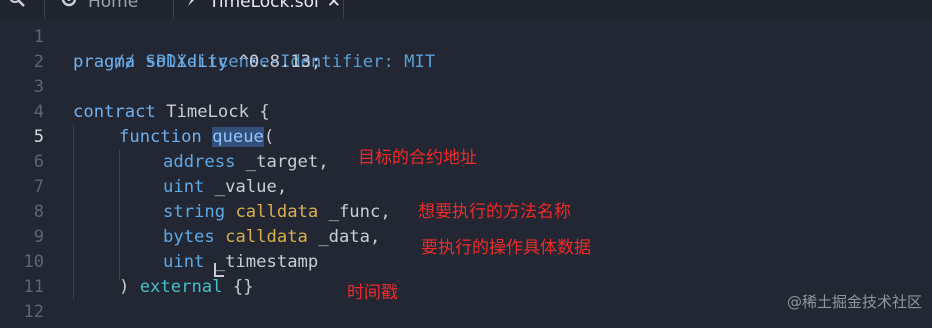  I want to click on line-number: 12, so click(33, 312).